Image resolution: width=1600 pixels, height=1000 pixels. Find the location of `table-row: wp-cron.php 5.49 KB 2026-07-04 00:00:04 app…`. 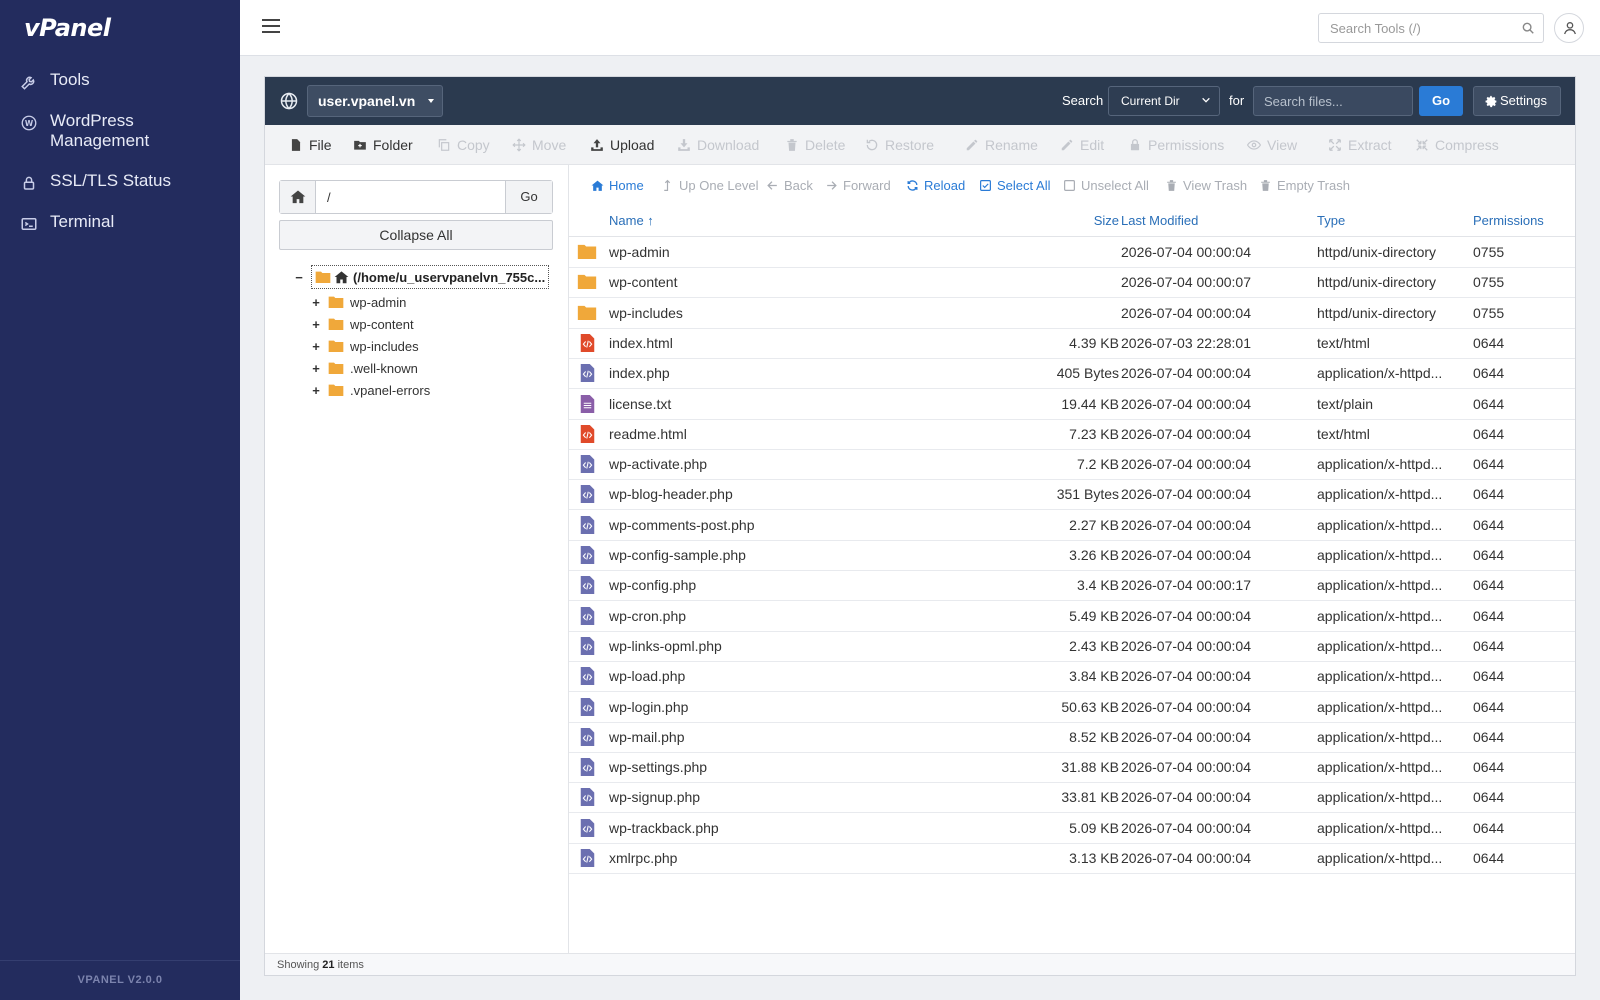

table-row: wp-cron.php 5.49 KB 2026-07-04 00:00:04 app… is located at coordinates (1072, 616).